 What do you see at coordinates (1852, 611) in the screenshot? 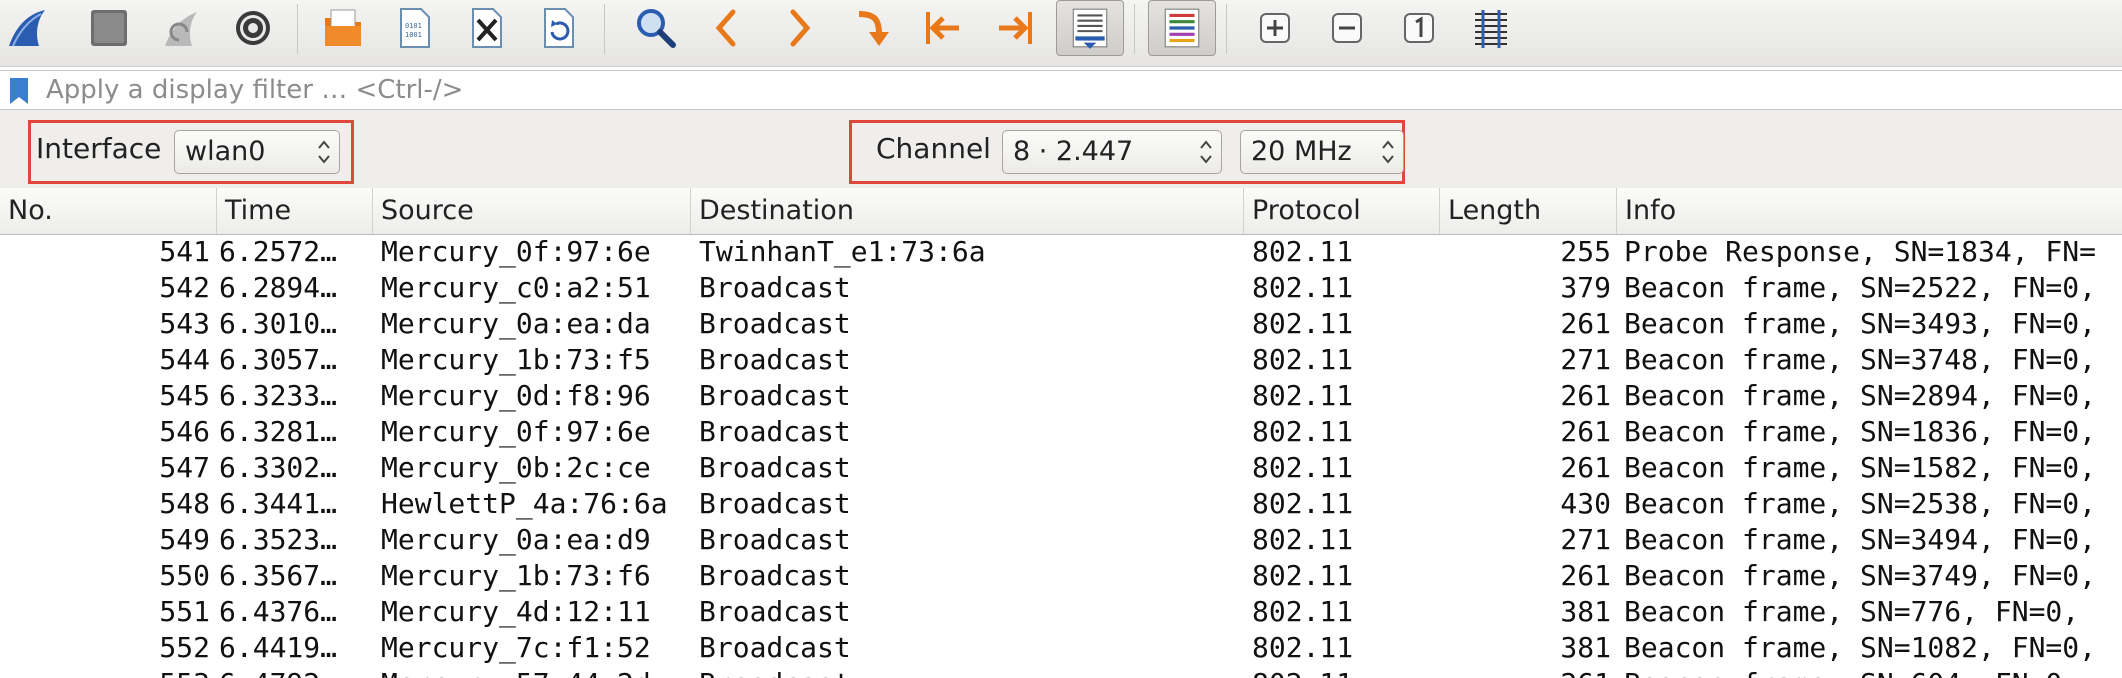
I see `packet-info: Beacon frame, SN=776, FN=0,` at bounding box center [1852, 611].